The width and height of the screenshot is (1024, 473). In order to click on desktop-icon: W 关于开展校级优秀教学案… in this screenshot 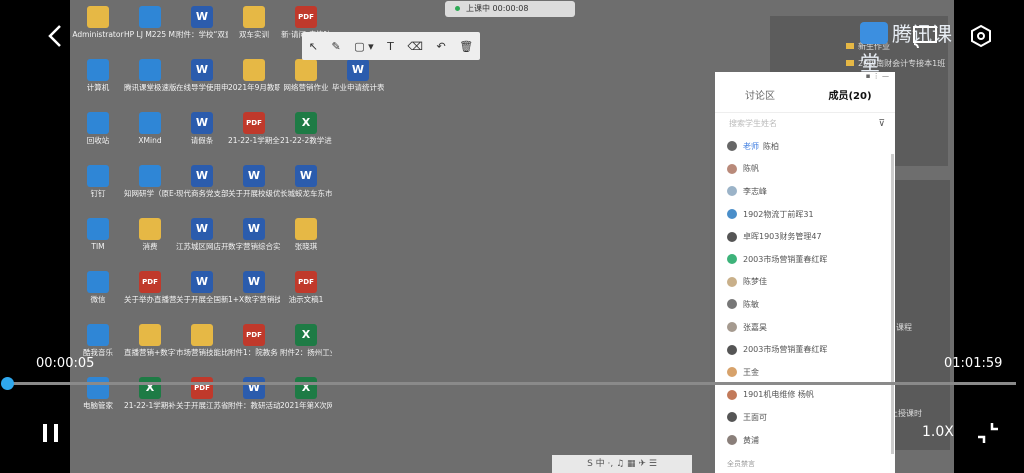, I will do `click(254, 188)`.